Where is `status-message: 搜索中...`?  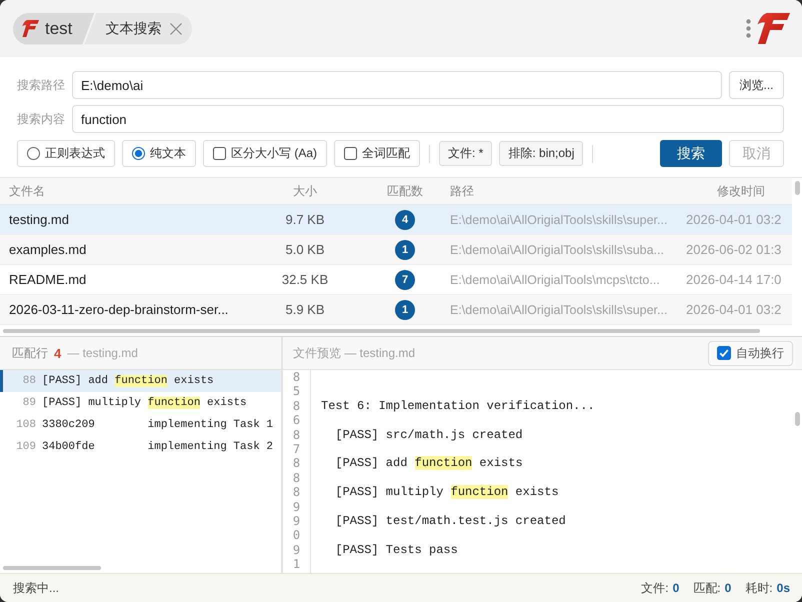
status-message: 搜索中... is located at coordinates (36, 588).